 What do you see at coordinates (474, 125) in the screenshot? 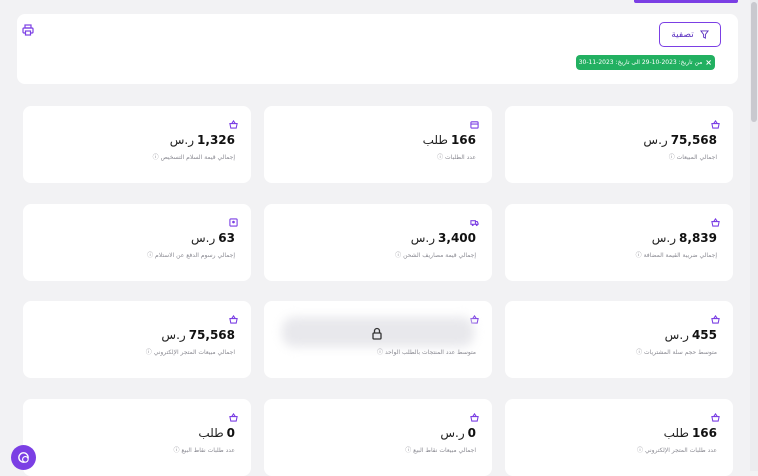
I see `calendar-icon` at bounding box center [474, 125].